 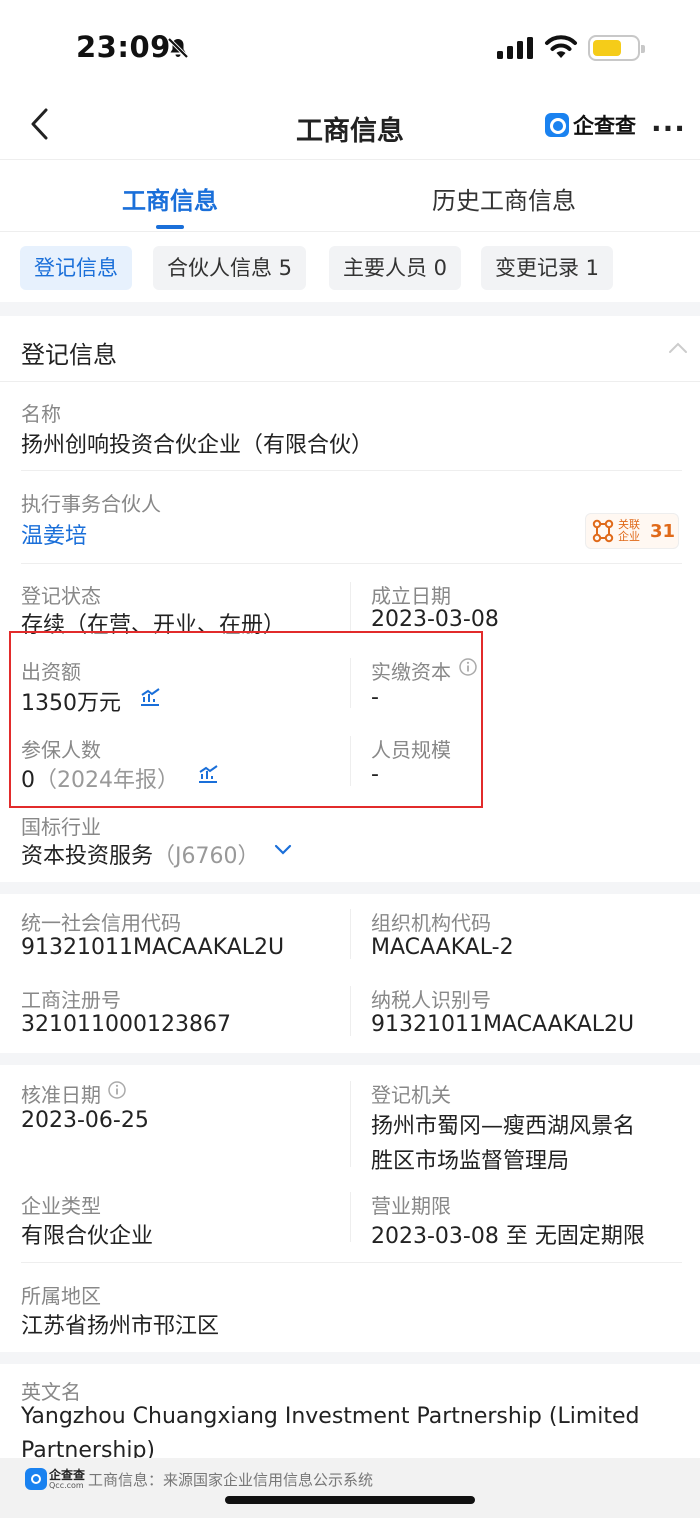 I want to click on tab-business-info: 工商信息, so click(x=170, y=198).